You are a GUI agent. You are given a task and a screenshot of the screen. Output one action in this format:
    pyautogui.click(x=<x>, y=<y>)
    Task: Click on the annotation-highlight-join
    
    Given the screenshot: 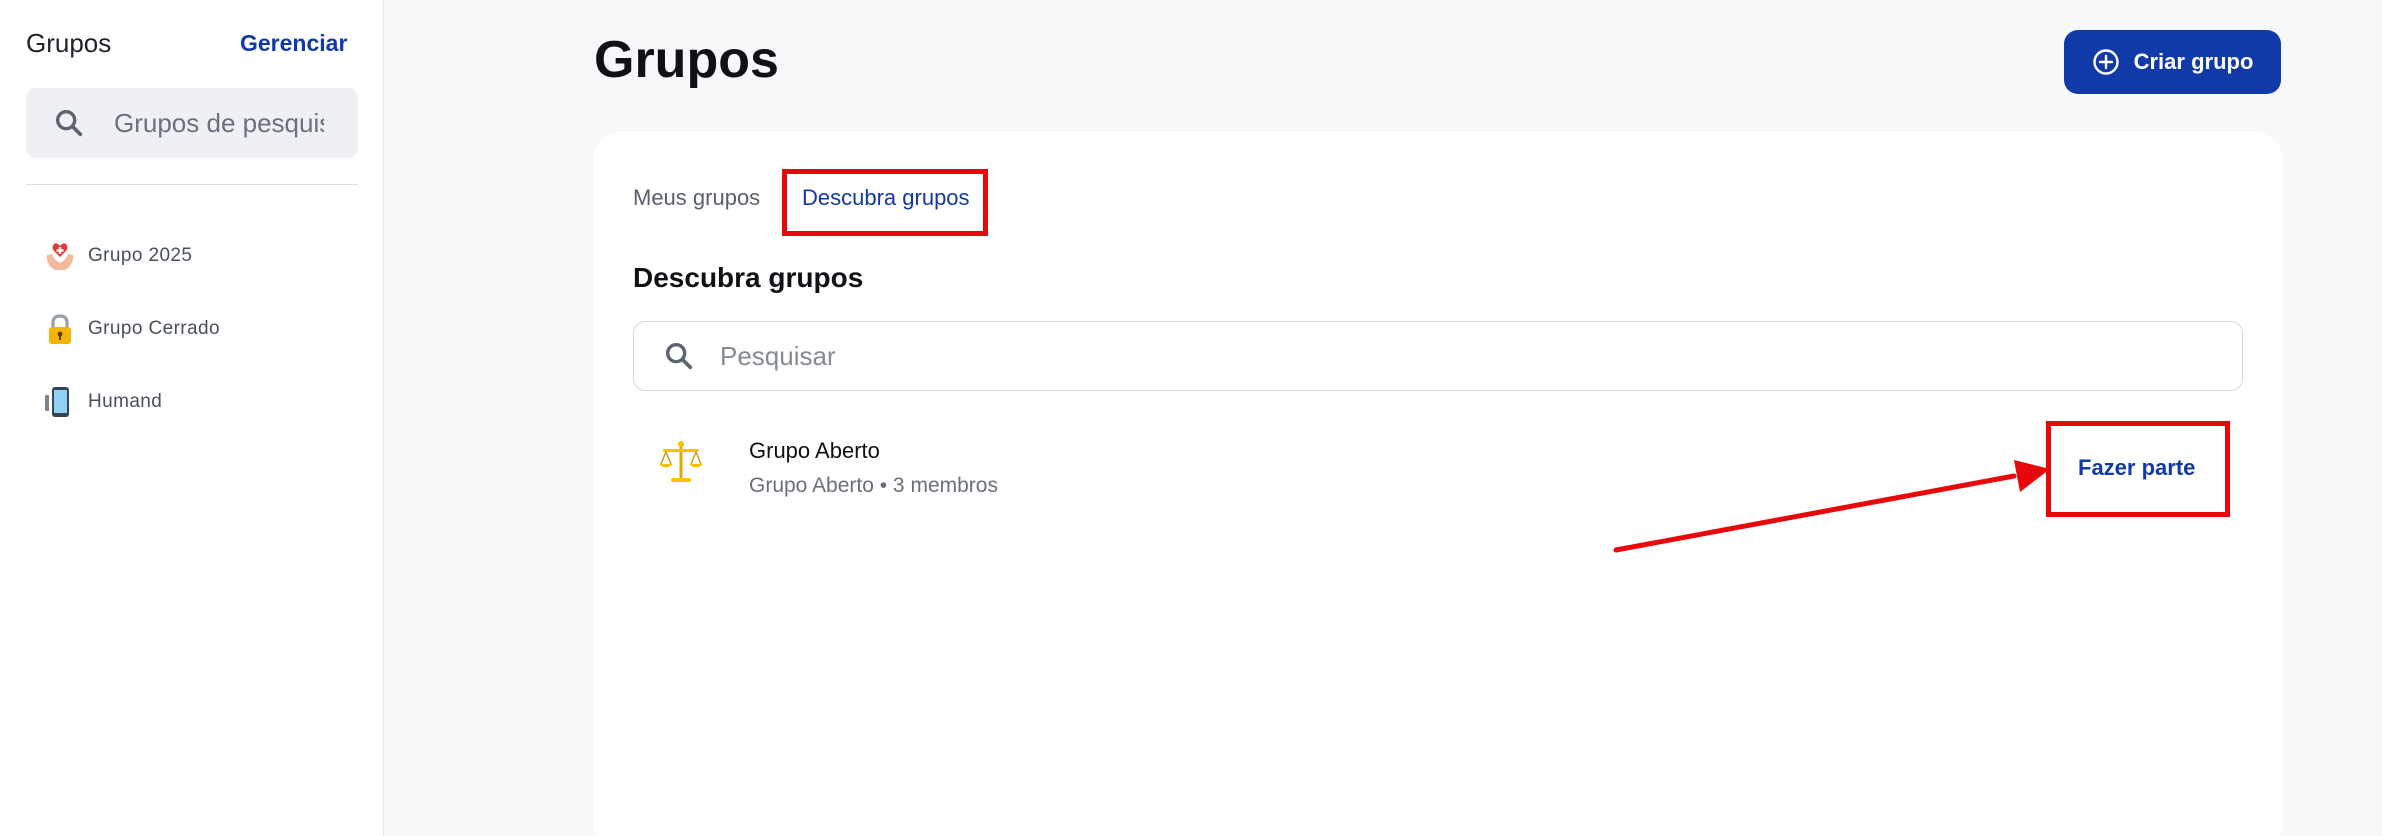 What is the action you would take?
    pyautogui.click(x=2138, y=469)
    